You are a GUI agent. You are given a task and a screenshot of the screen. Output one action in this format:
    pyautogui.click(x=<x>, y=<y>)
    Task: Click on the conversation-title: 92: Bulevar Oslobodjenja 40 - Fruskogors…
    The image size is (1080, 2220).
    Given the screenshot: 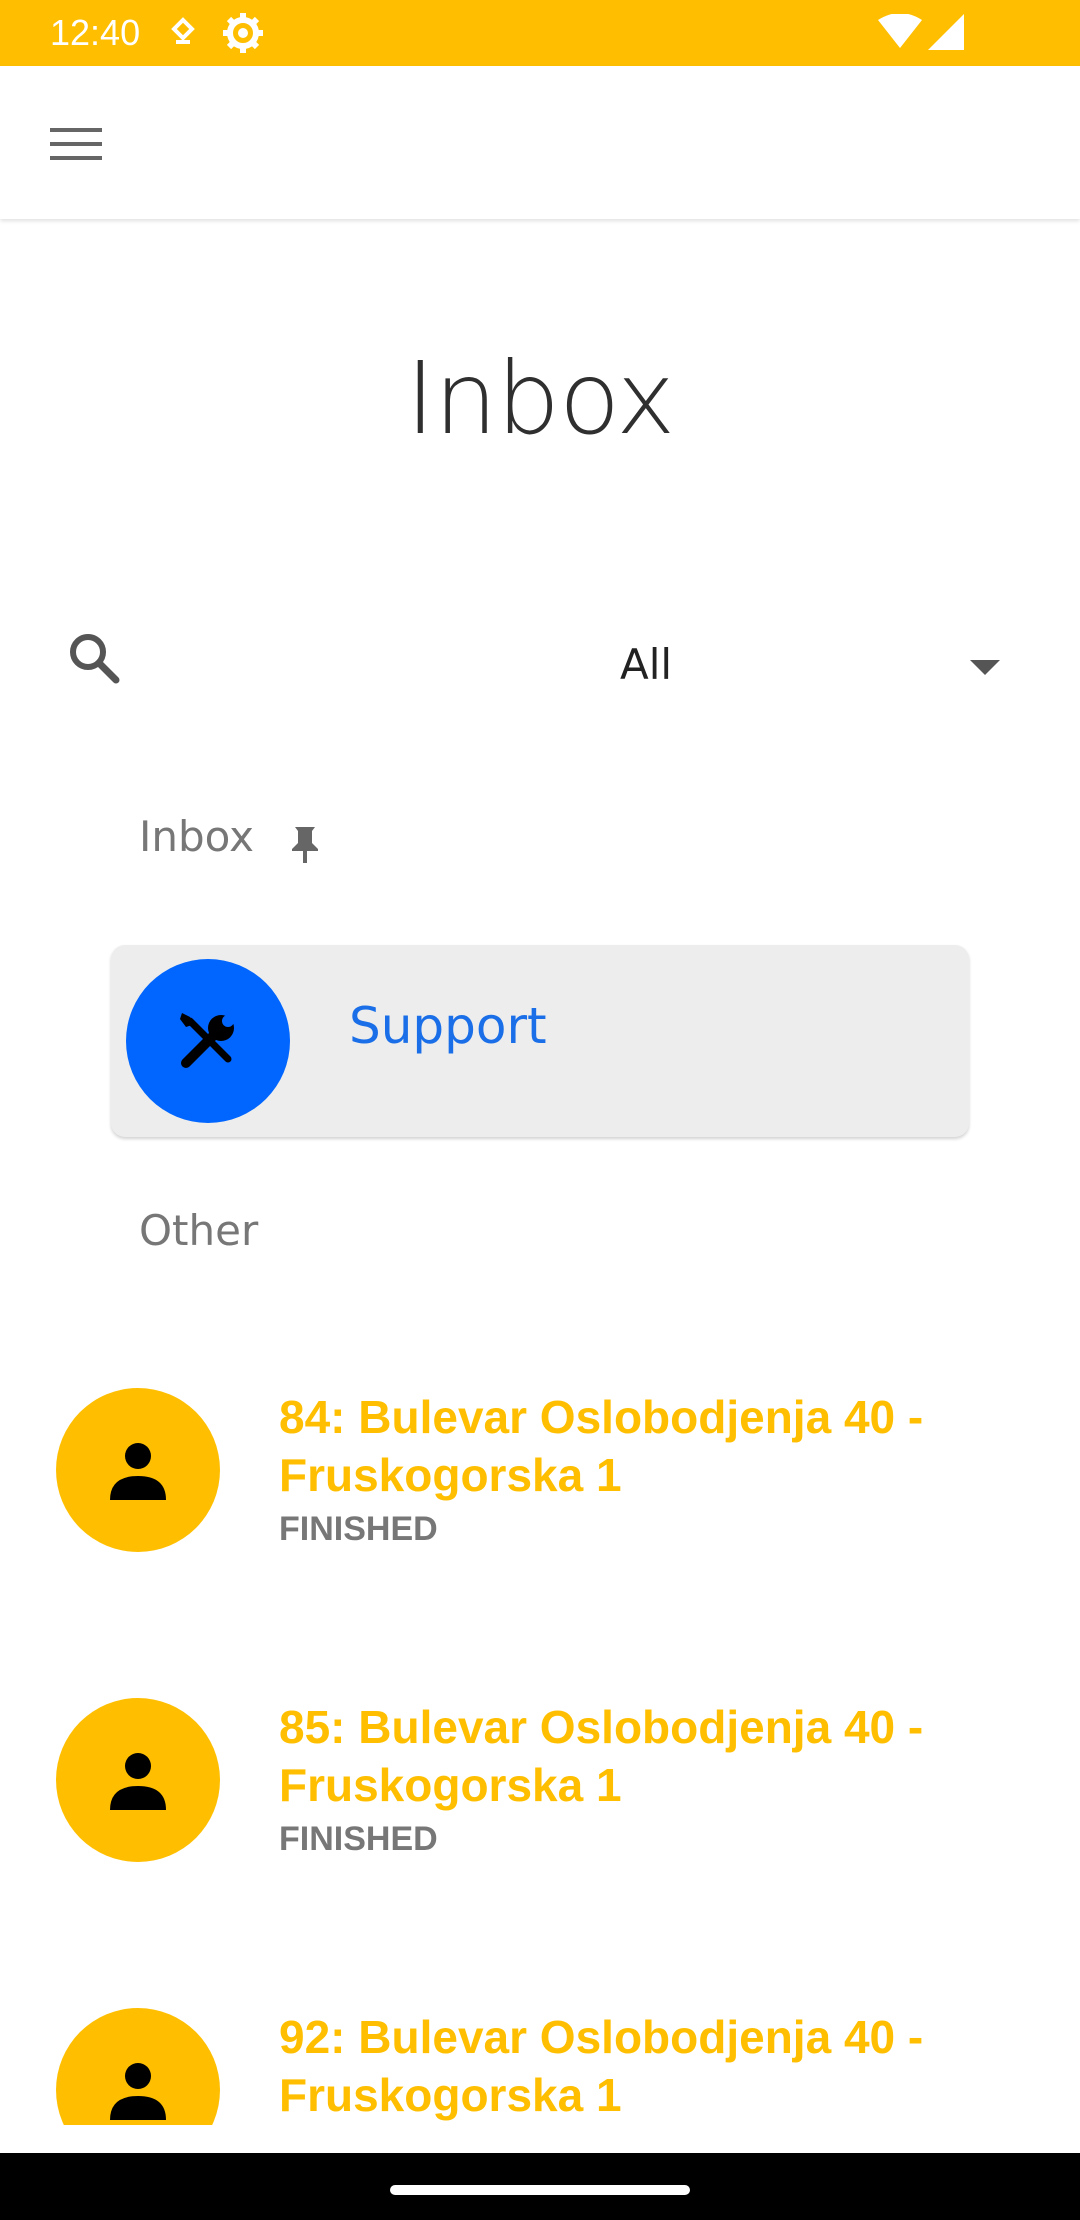 What is the action you would take?
    pyautogui.click(x=601, y=2066)
    